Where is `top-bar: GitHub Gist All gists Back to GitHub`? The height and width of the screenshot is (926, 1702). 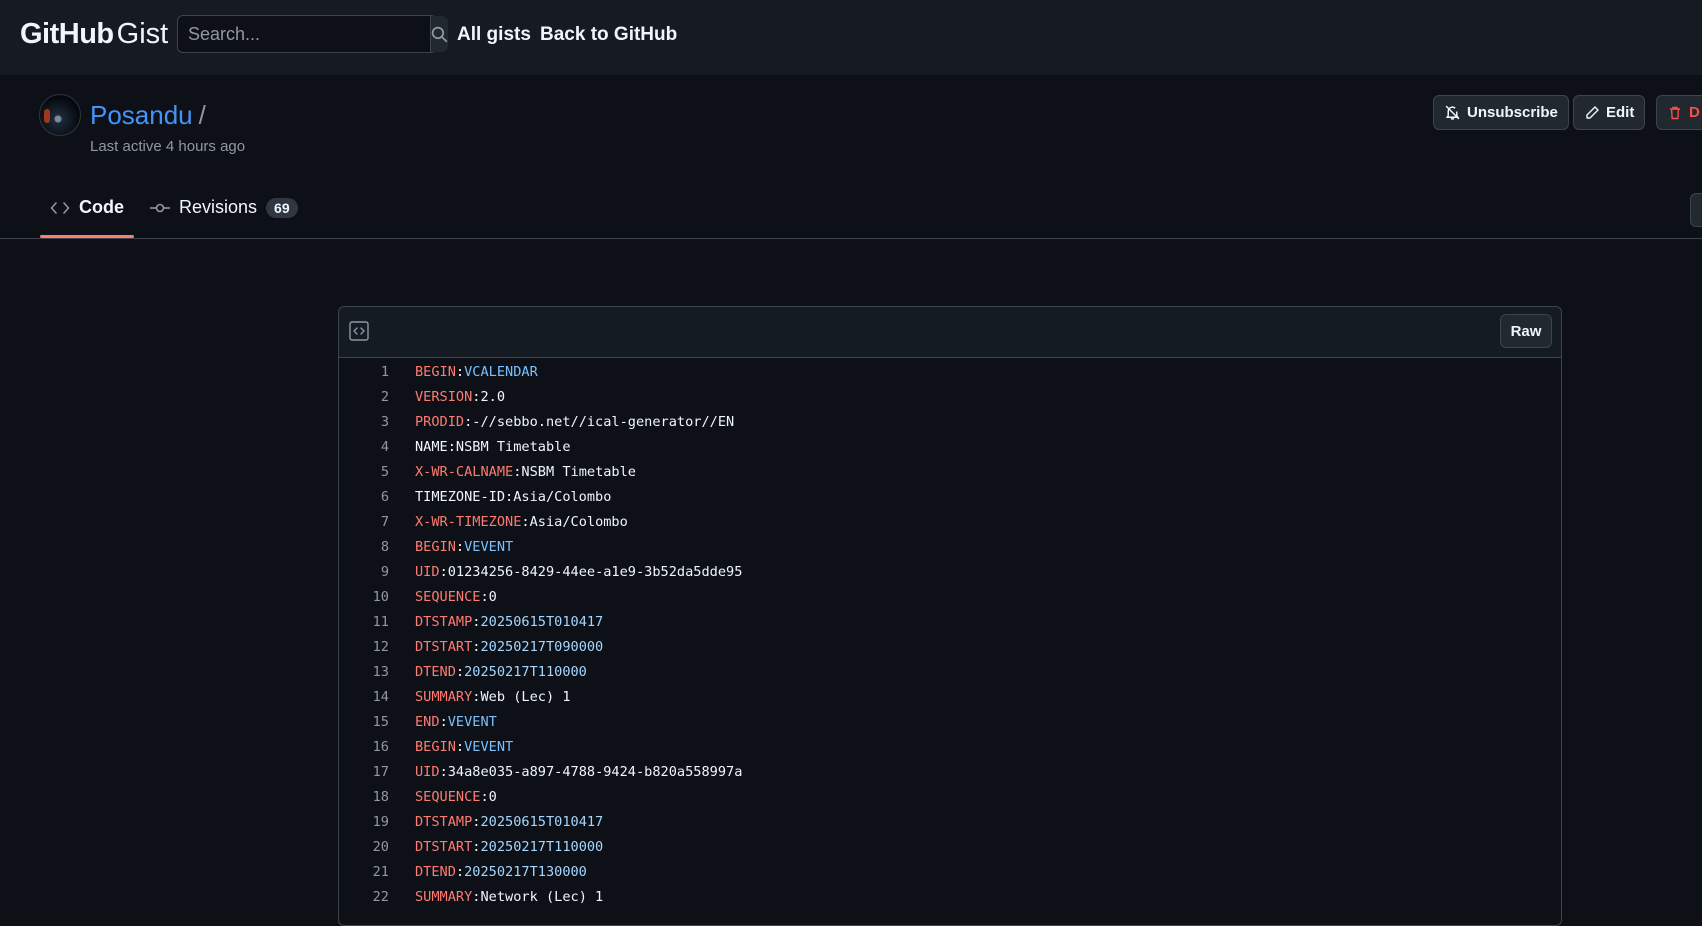
top-bar: GitHub Gist All gists Back to GitHub is located at coordinates (851, 37).